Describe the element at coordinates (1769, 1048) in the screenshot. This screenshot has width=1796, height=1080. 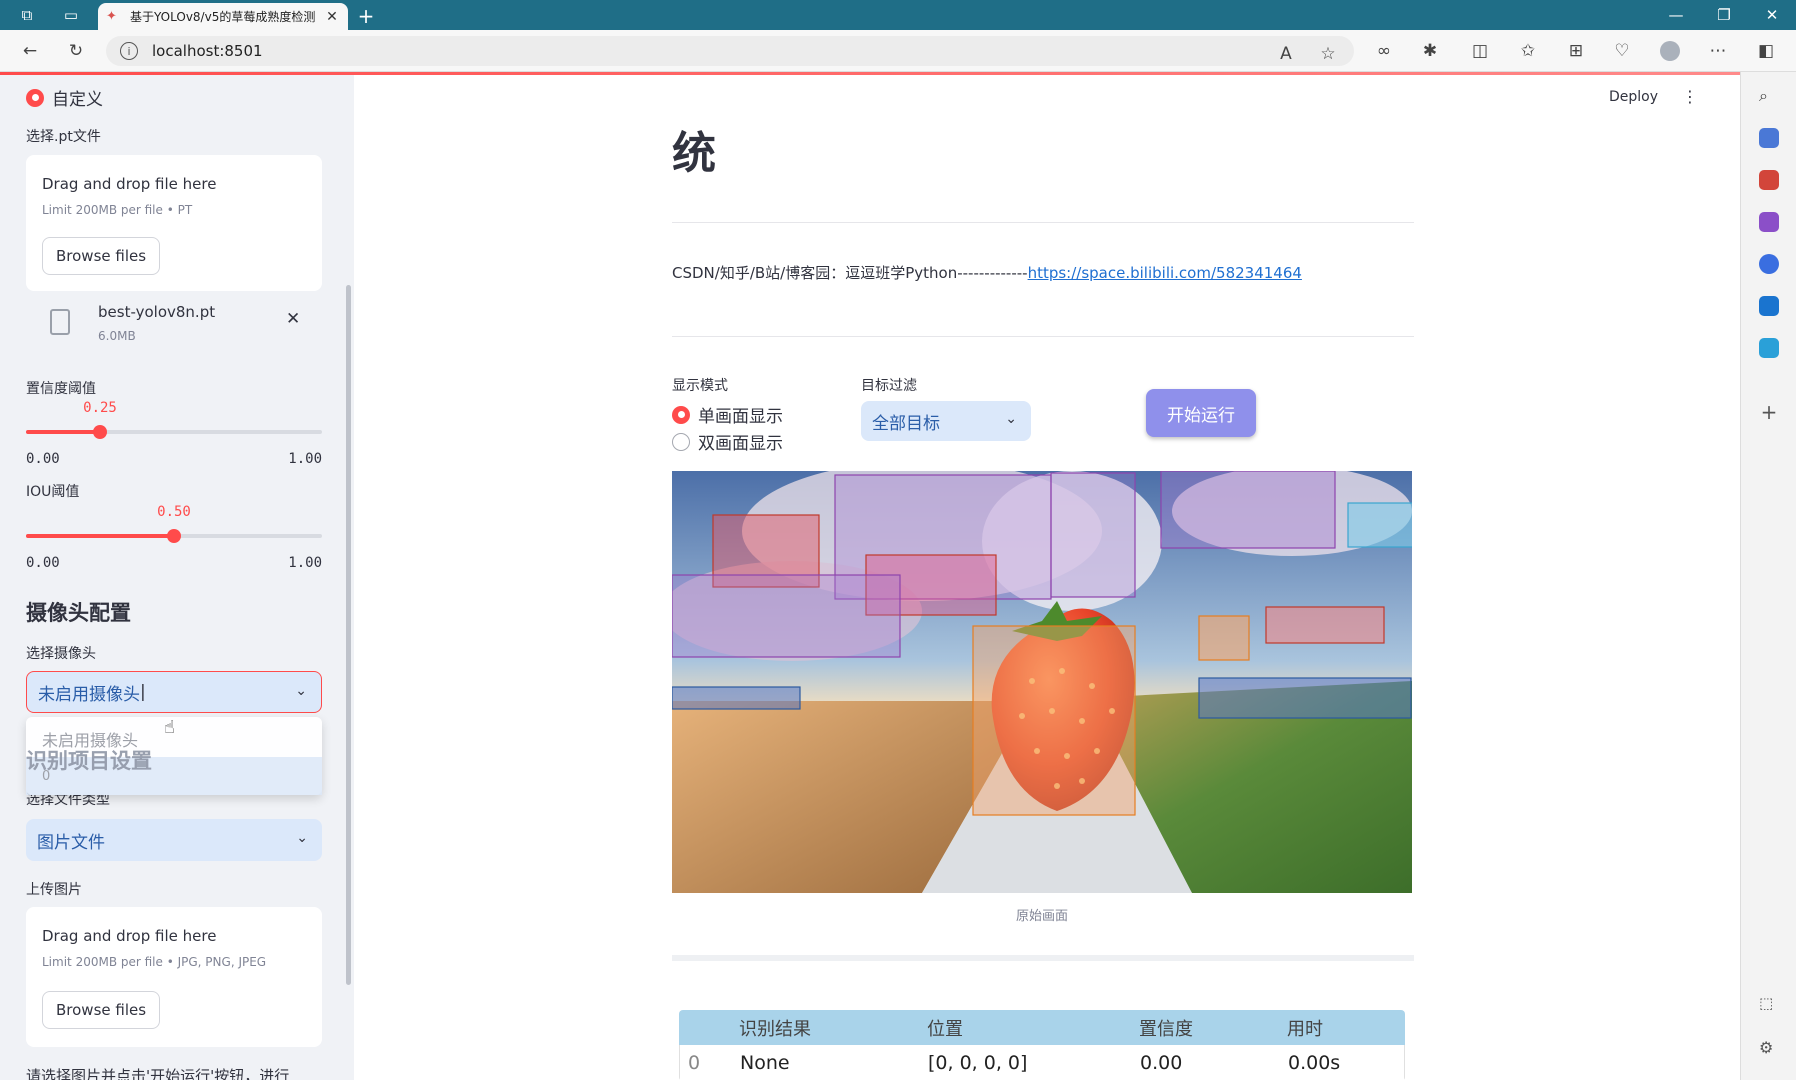
I see `settings-gear-icon: ⚙` at that location.